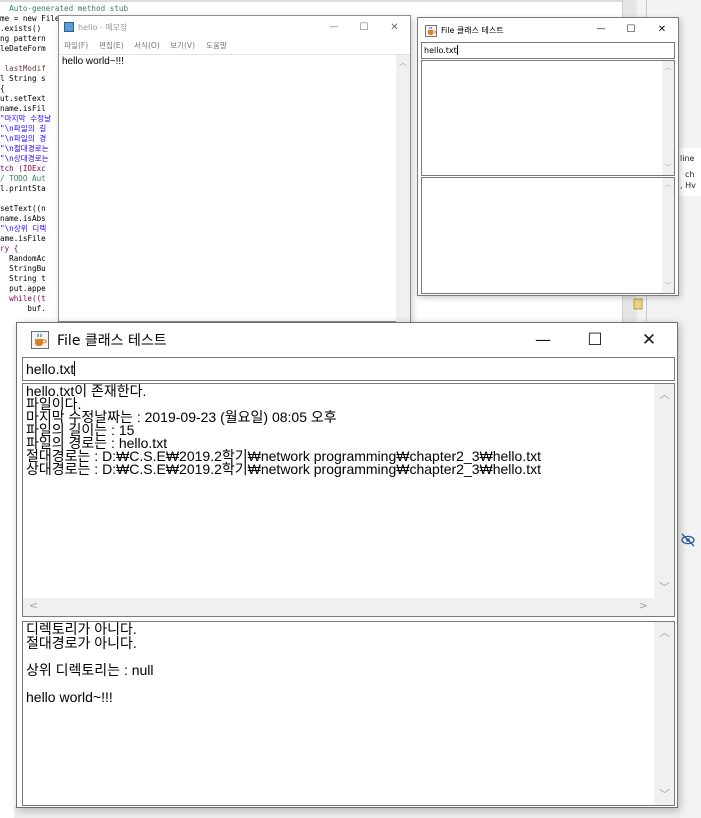 This screenshot has height=818, width=701. What do you see at coordinates (103, 27) in the screenshot?
I see `notepad-title: hello - 메모장` at bounding box center [103, 27].